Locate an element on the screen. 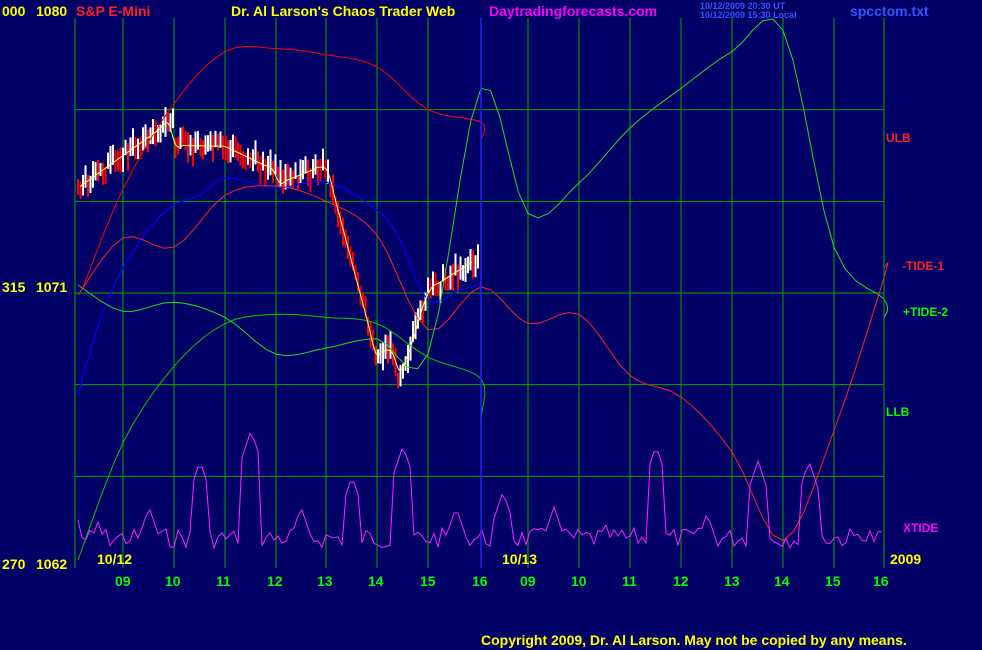 Image resolution: width=982 pixels, height=650 pixels. year-label: 2009 is located at coordinates (906, 559).